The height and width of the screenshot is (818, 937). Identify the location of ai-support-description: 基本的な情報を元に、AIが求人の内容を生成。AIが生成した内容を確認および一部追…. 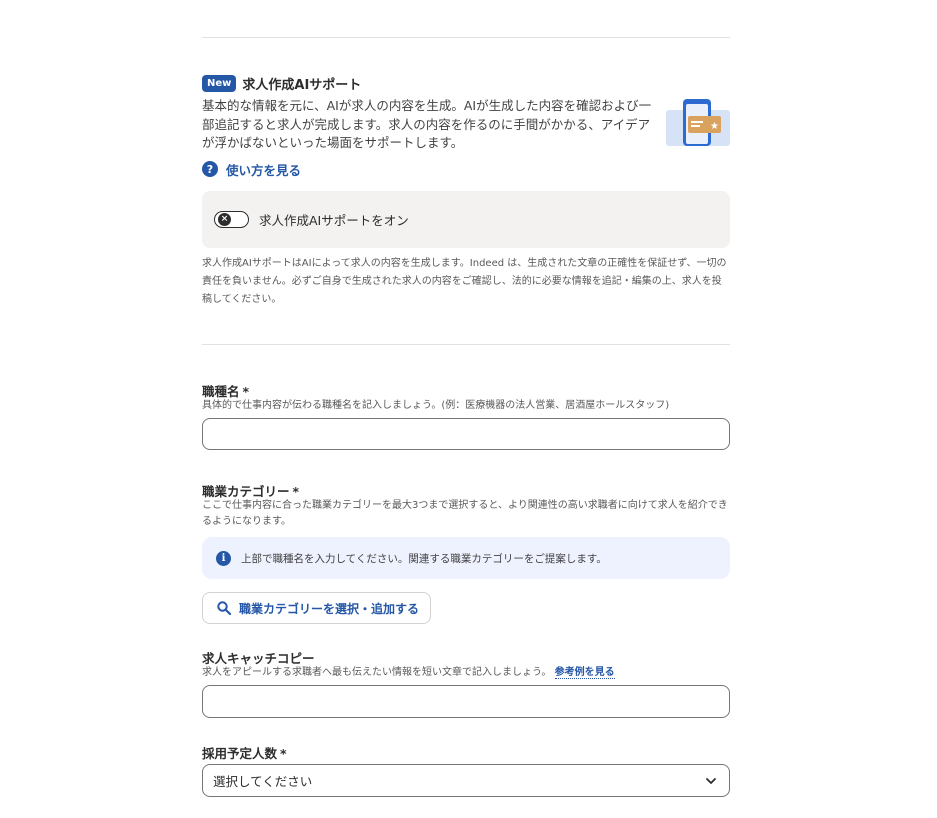
(427, 124).